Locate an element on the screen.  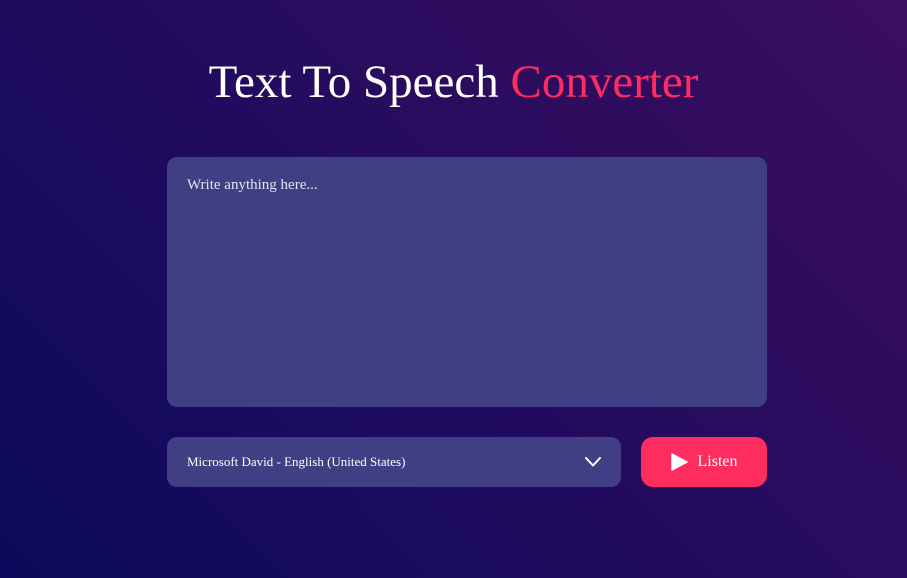
listen-button: Listen is located at coordinates (704, 462).